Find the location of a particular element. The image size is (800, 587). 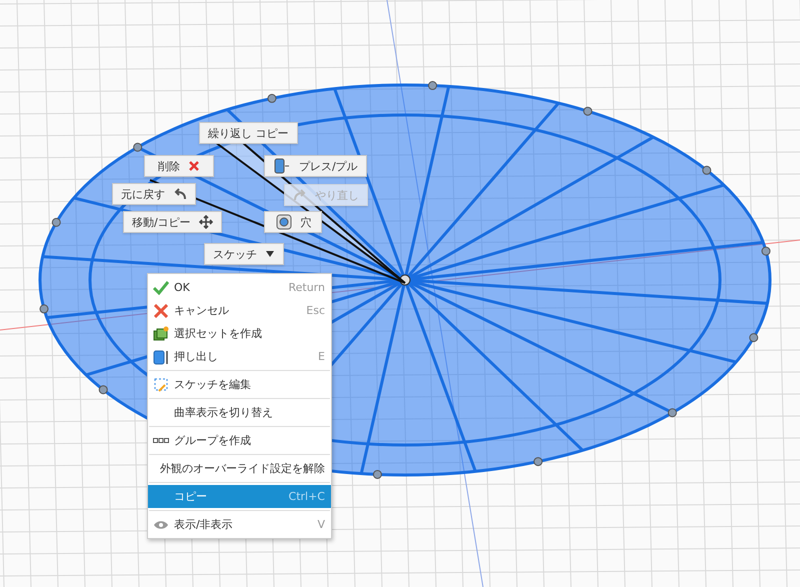

edit-sketch-icon is located at coordinates (161, 384).